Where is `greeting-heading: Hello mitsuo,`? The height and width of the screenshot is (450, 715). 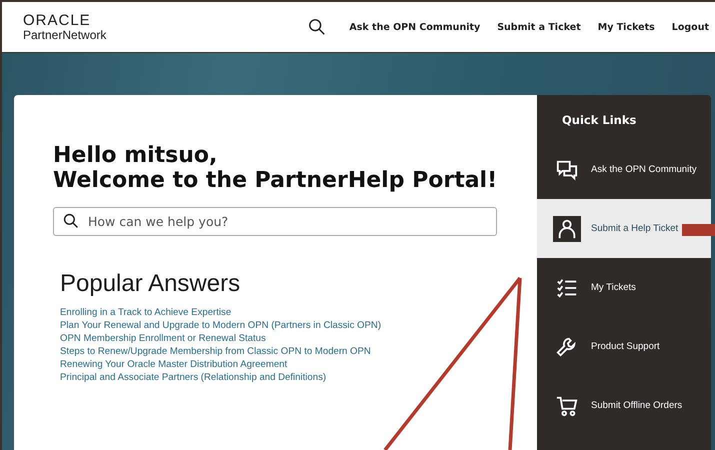 greeting-heading: Hello mitsuo, is located at coordinates (135, 155).